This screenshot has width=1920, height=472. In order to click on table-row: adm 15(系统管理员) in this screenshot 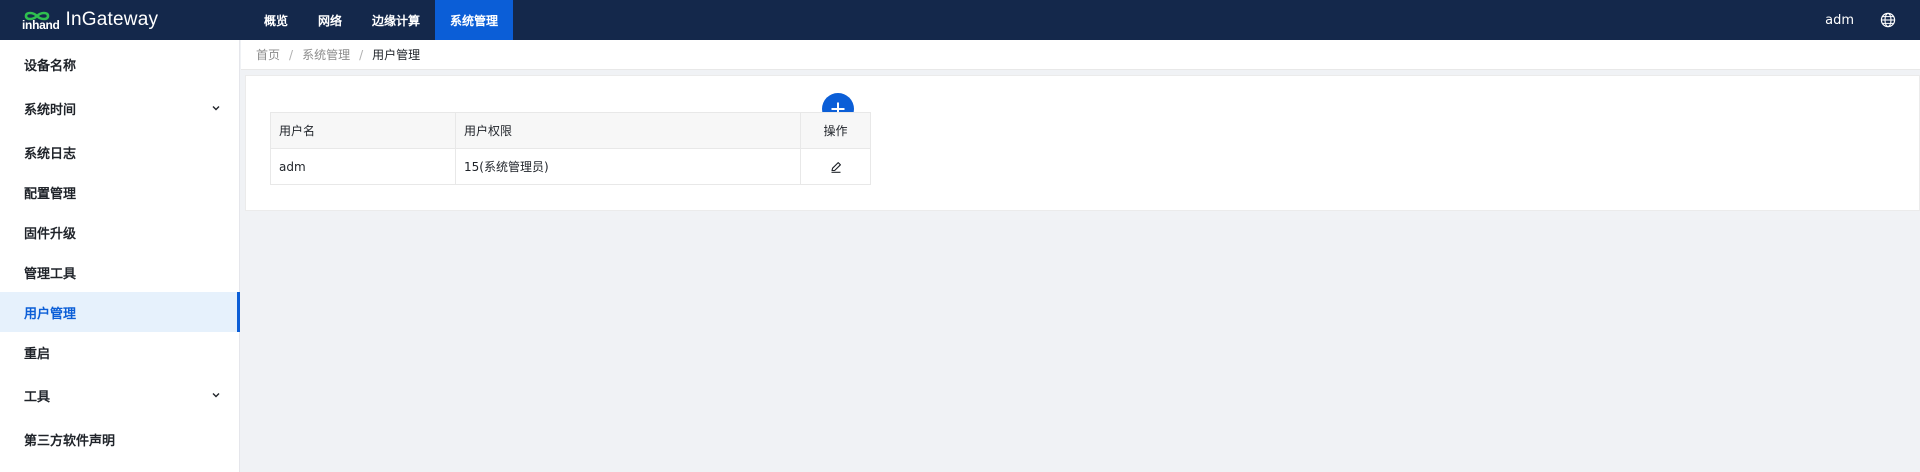, I will do `click(570, 166)`.